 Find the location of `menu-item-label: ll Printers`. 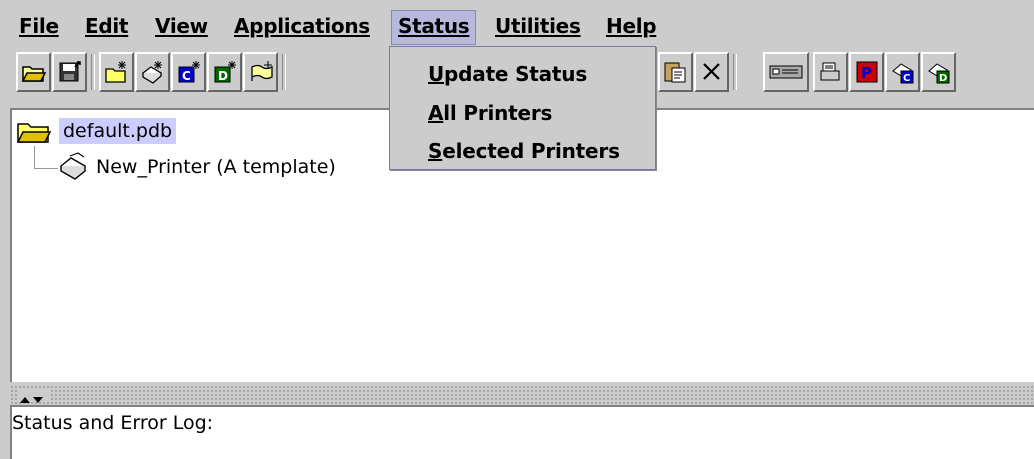

menu-item-label: ll Printers is located at coordinates (498, 113).